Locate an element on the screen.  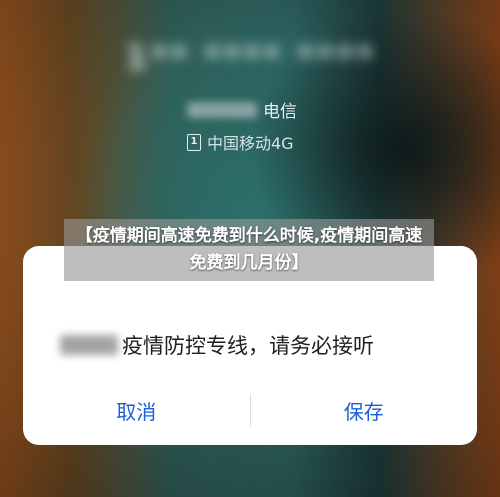
caller-phone-number: 1** **** **** is located at coordinates (250, 58).